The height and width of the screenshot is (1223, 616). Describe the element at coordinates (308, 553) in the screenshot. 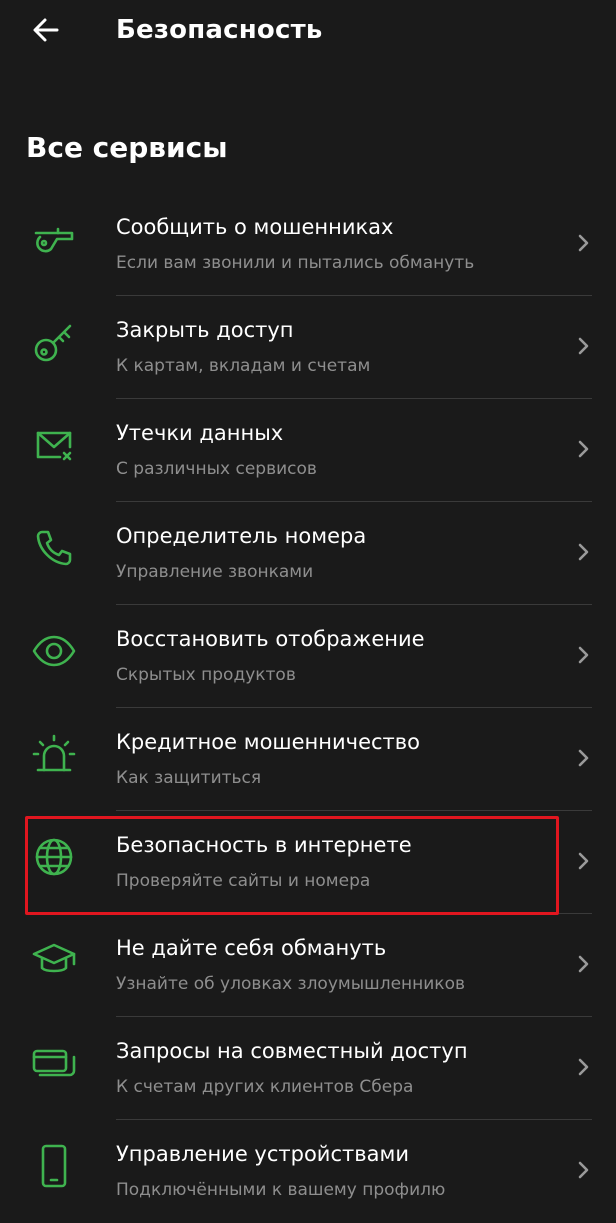

I see `service-item-caller-id: Определитель номера Управление звонками` at that location.